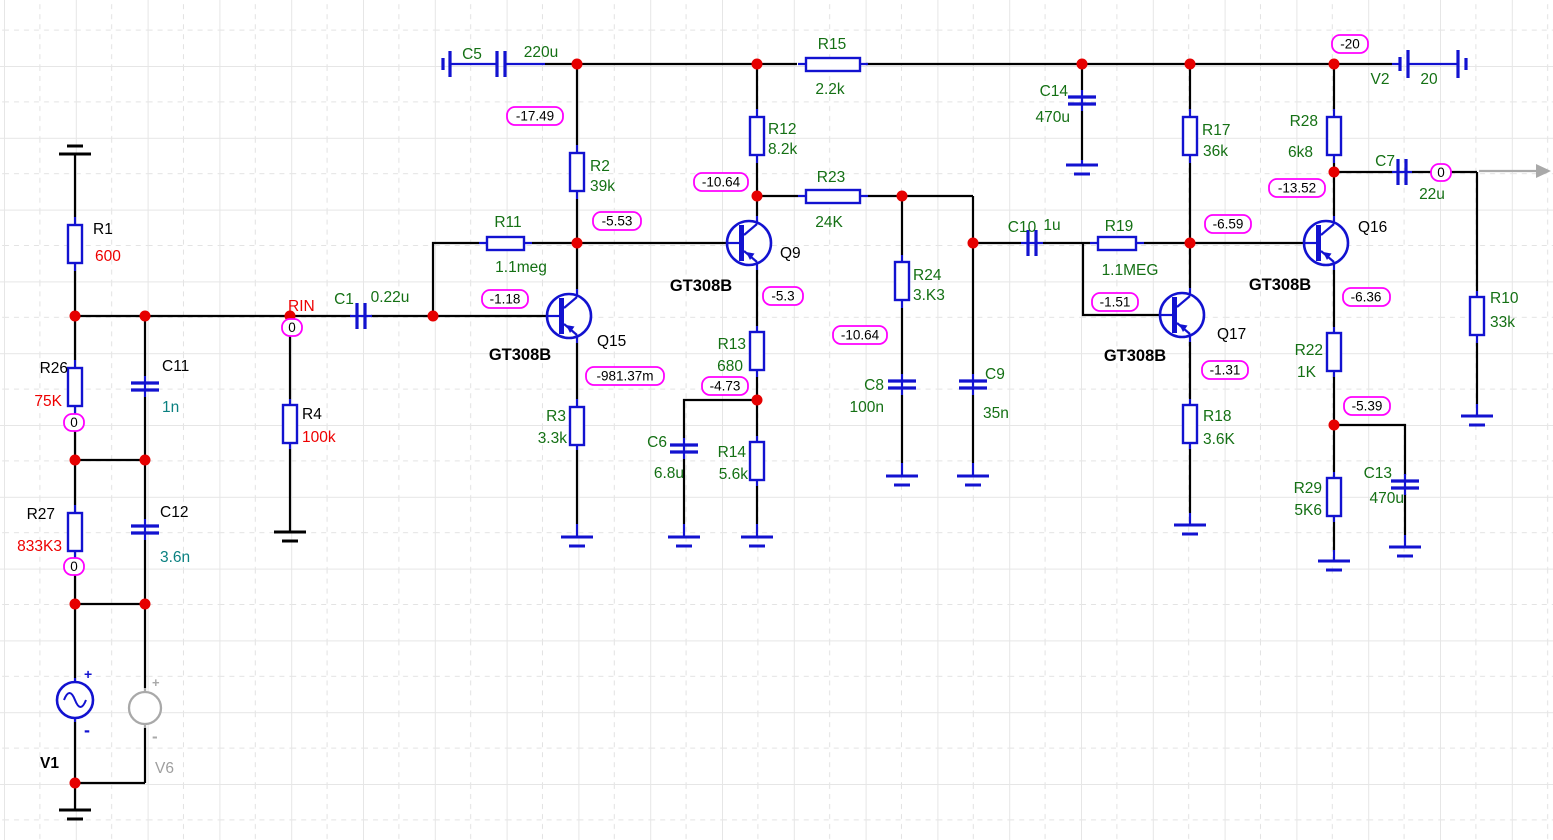 This screenshot has height=840, width=1553. Describe the element at coordinates (730, 366) in the screenshot. I see `R13-value: 680` at that location.